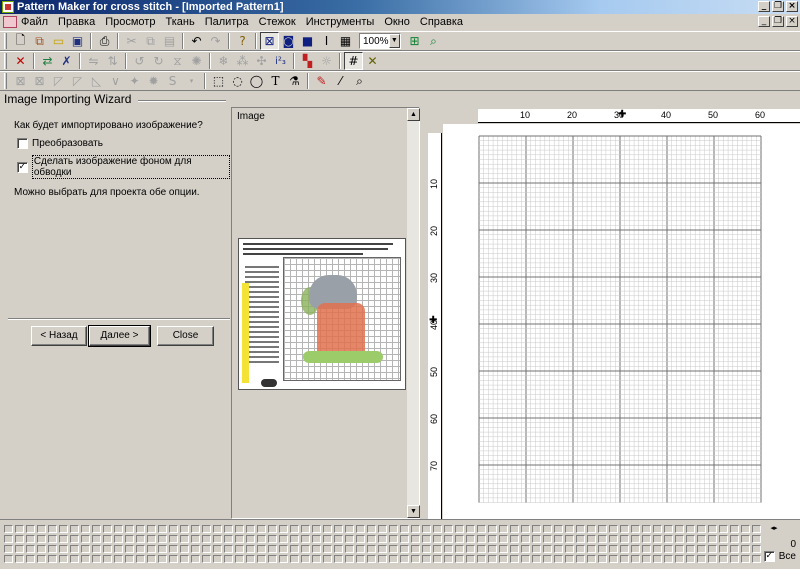 The width and height of the screenshot is (800, 569). Describe the element at coordinates (227, 22) in the screenshot. I see `menu-palette: Палитра` at that location.